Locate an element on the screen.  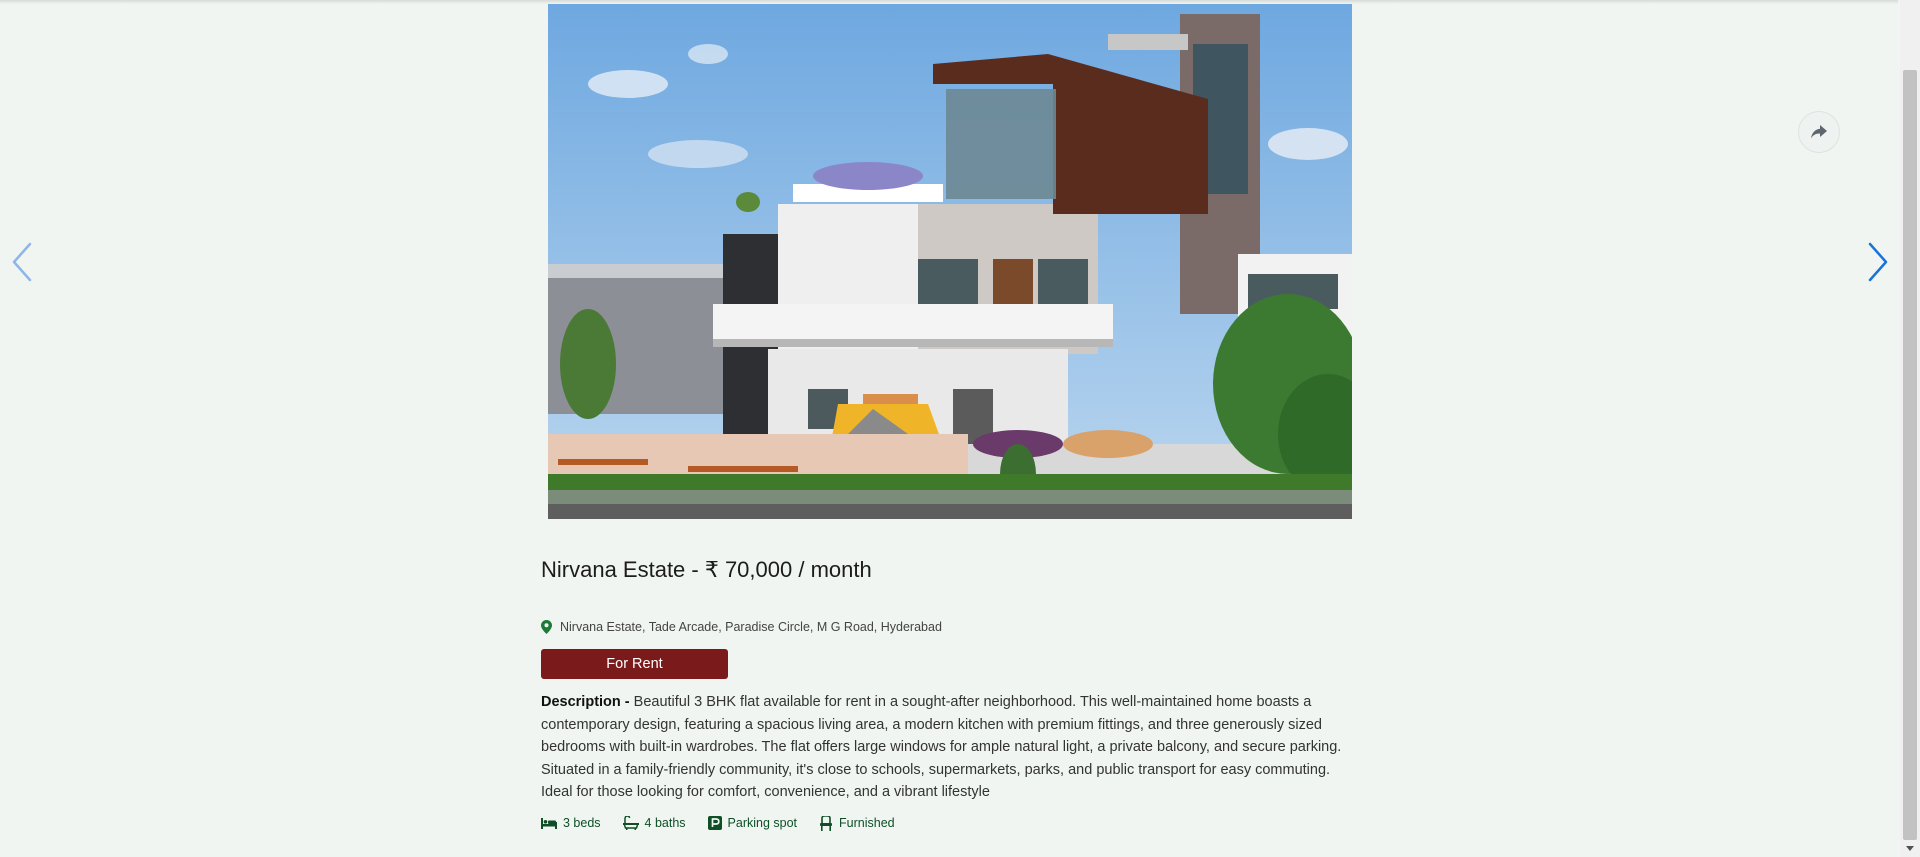
scroll-down-arrow-icon is located at coordinates (1910, 848).